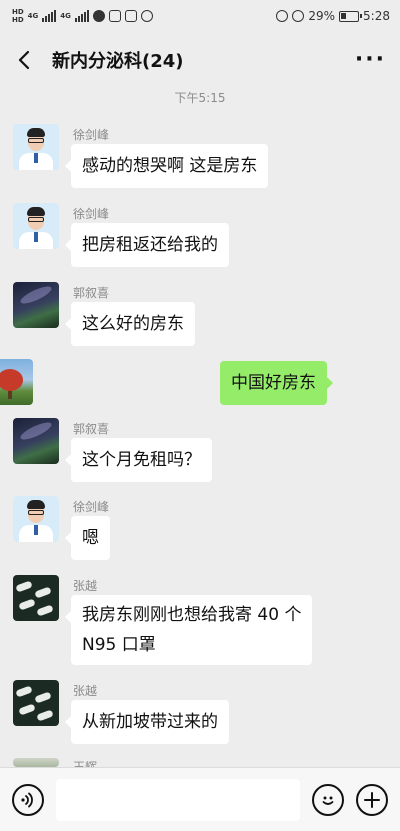 Image resolution: width=400 pixels, height=831 pixels. I want to click on hd-label-2: HD, so click(18, 20).